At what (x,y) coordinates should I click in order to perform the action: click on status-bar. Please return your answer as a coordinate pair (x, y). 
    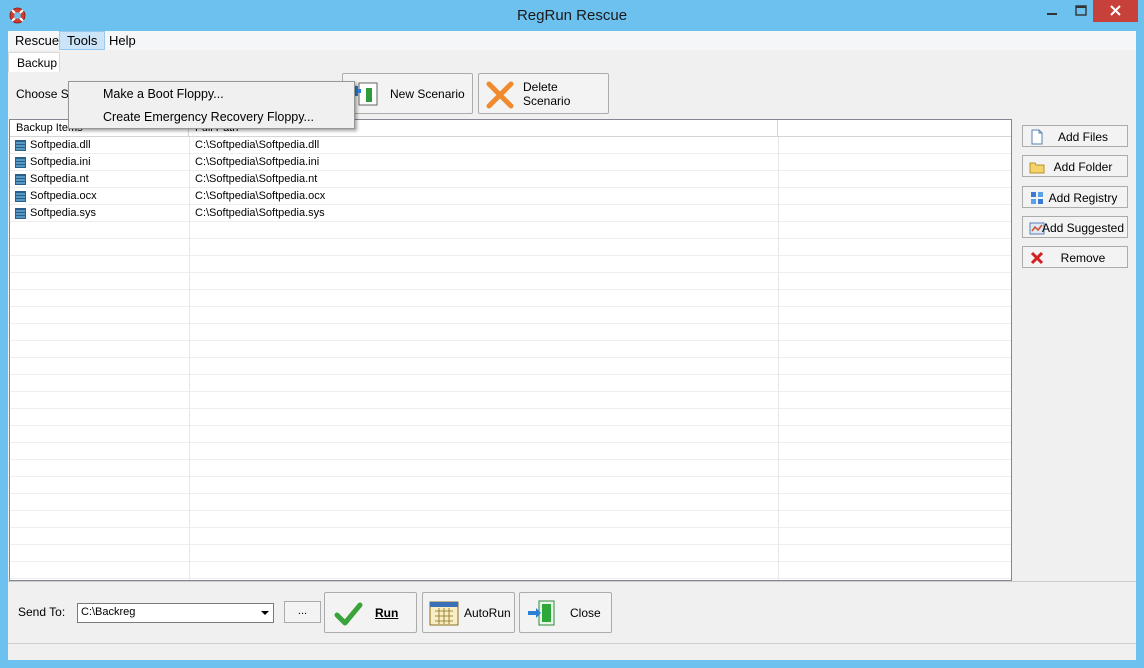
    Looking at the image, I should click on (572, 651).